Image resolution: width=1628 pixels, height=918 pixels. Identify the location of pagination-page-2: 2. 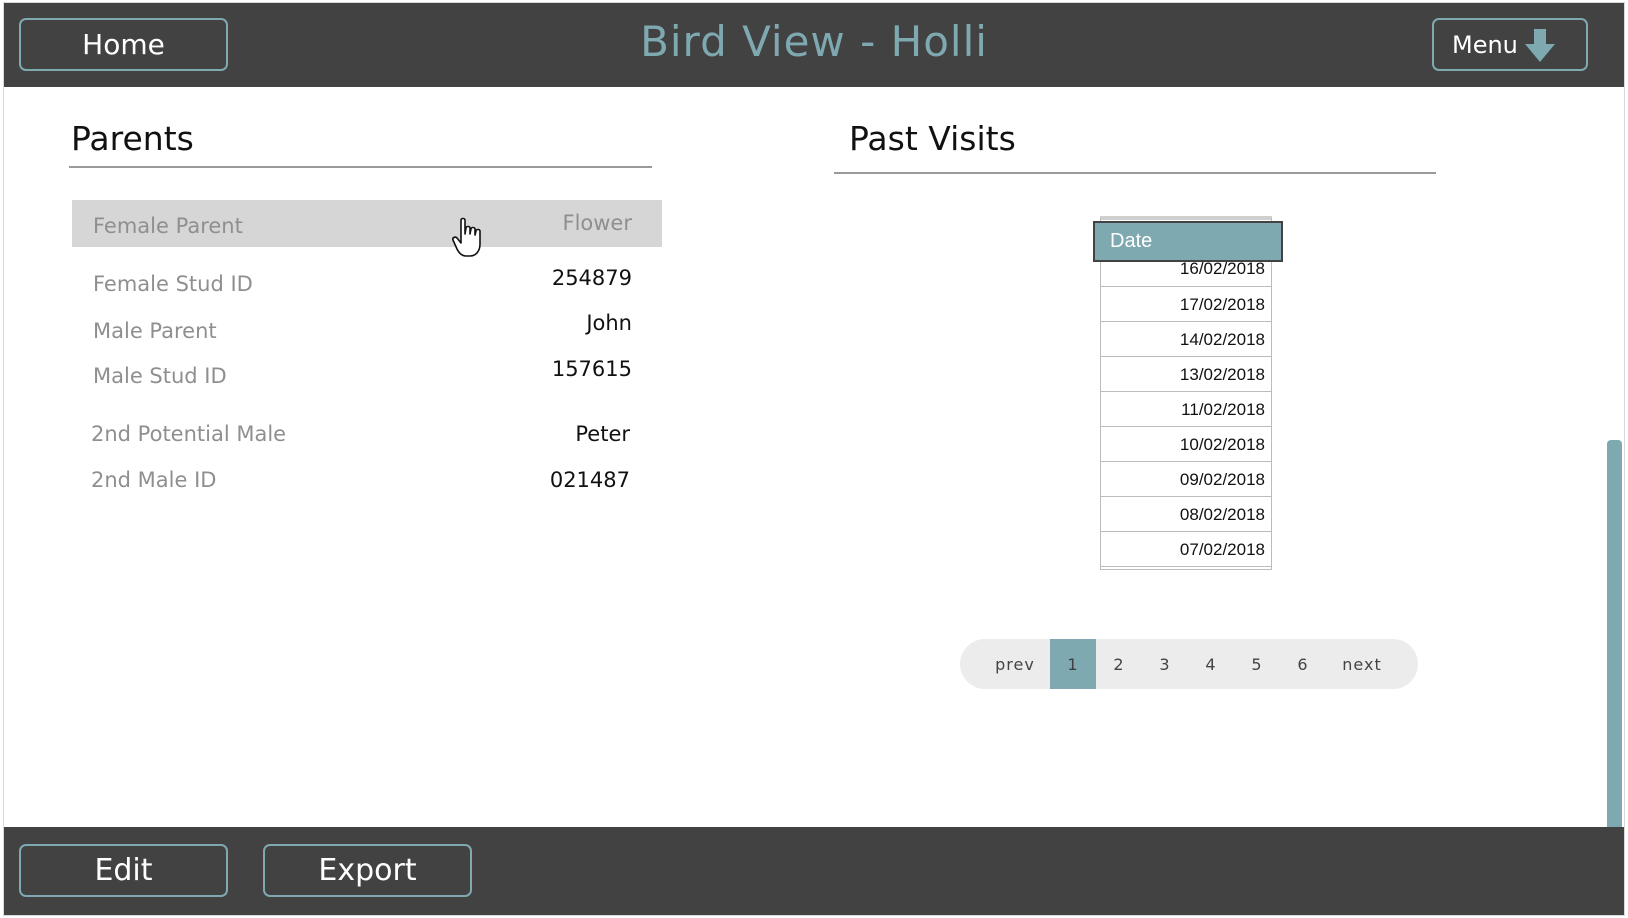
(1119, 664).